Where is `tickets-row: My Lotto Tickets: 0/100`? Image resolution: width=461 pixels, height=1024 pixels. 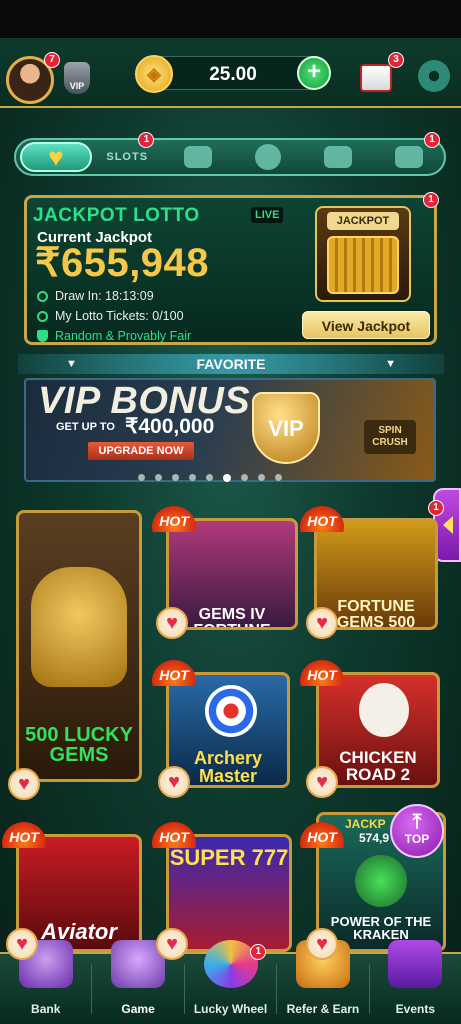 tickets-row: My Lotto Tickets: 0/100 is located at coordinates (110, 316).